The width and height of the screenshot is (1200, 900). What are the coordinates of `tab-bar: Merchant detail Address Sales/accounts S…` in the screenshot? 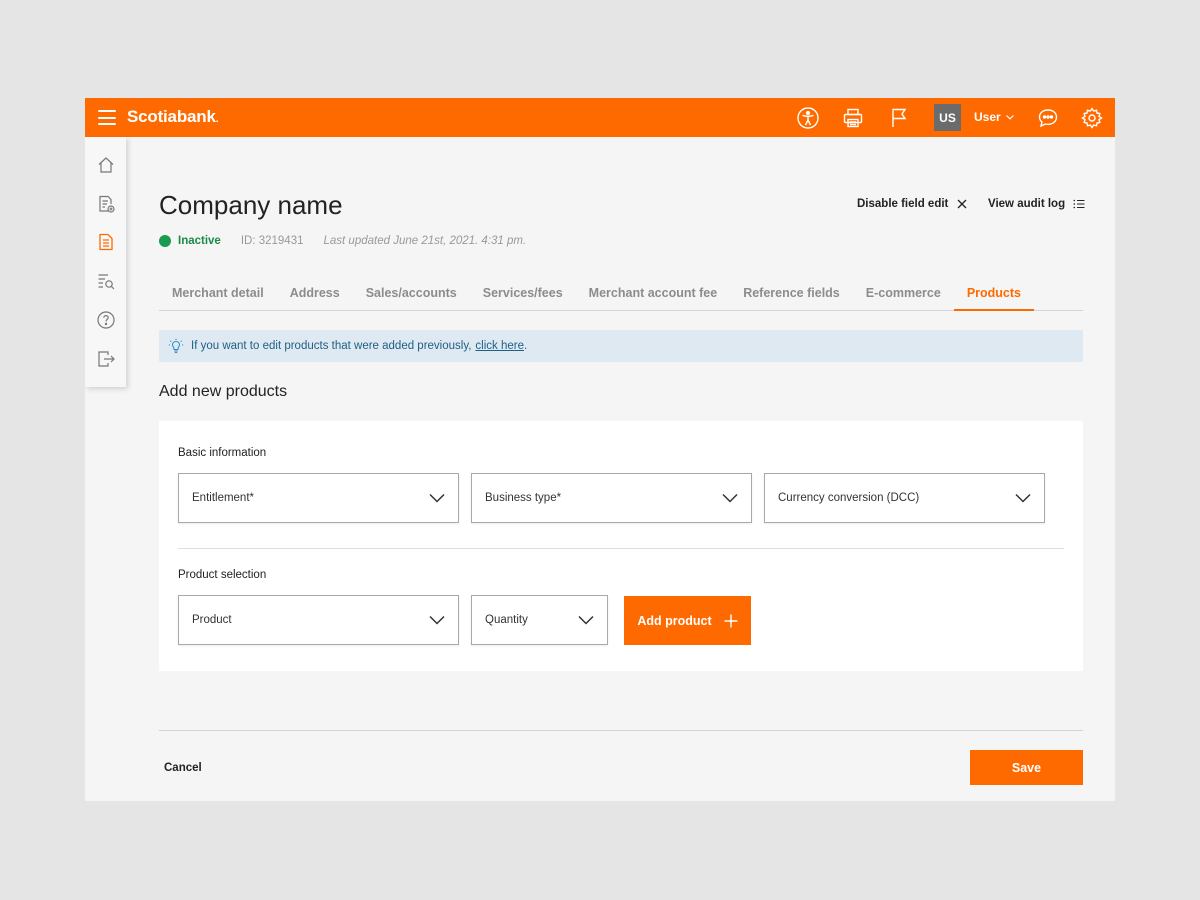 It's located at (621, 293).